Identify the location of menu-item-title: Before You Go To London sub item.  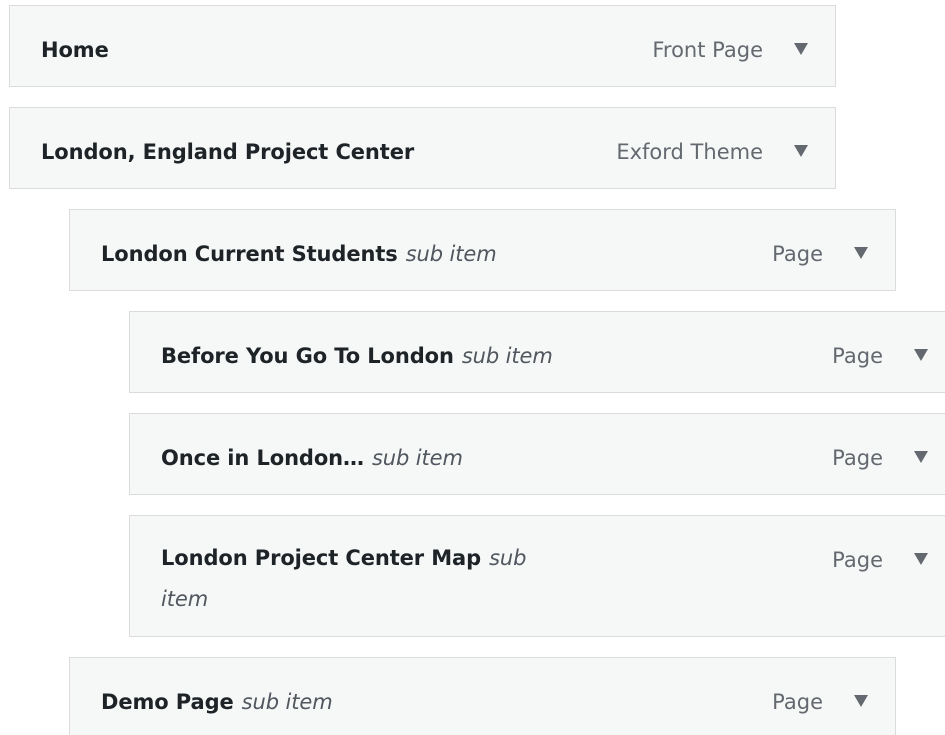
(357, 356).